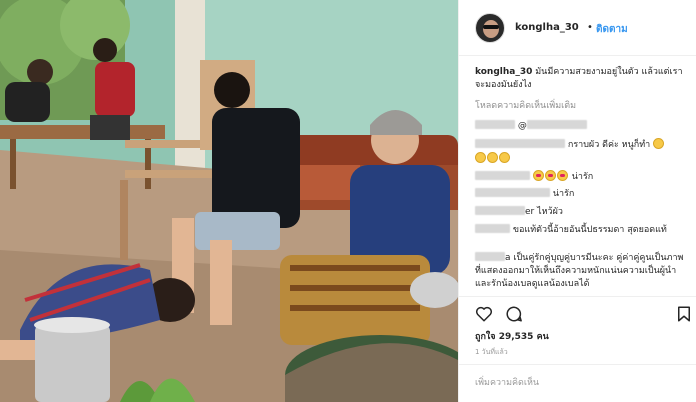 The width and height of the screenshot is (696, 402). I want to click on caption-username: konglha_30, so click(503, 72).